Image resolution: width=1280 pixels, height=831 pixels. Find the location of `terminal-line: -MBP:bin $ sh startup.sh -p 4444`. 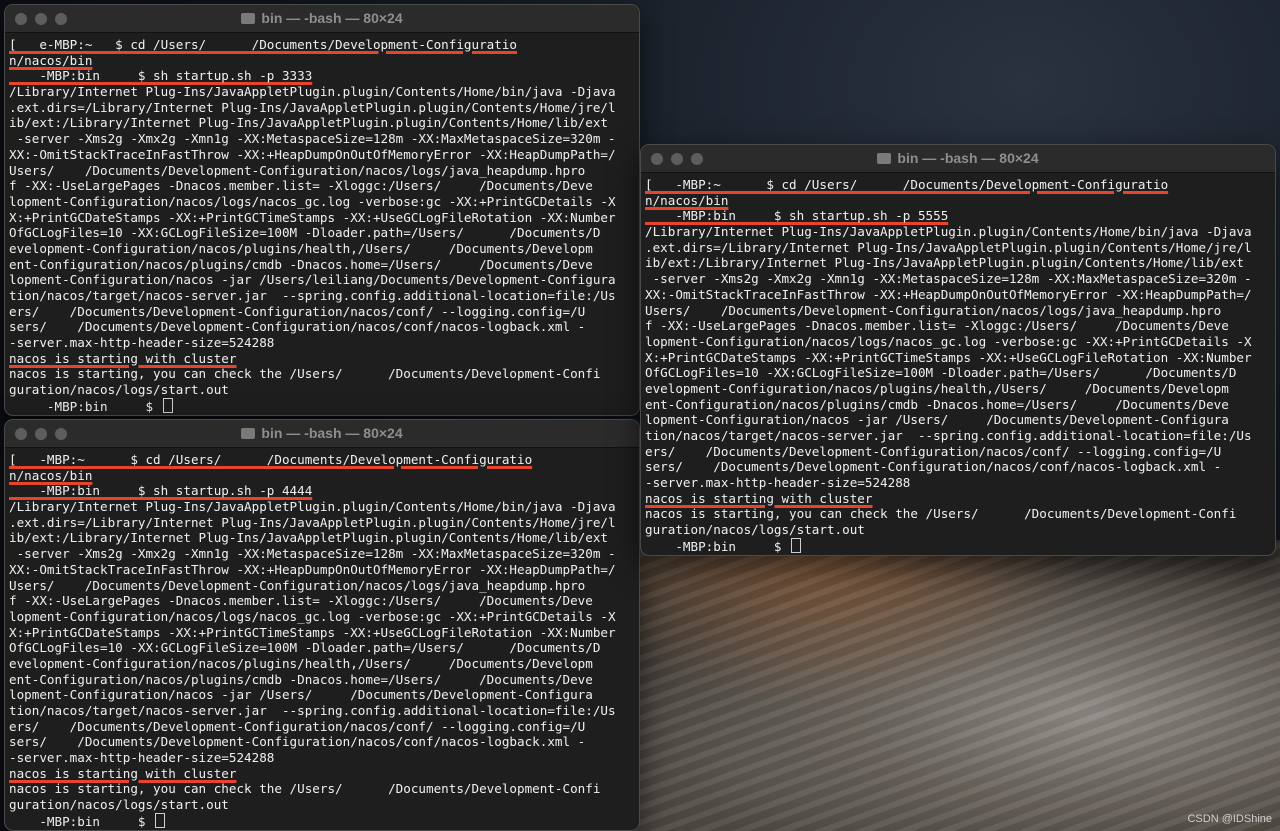

terminal-line: -MBP:bin $ sh startup.sh -p 4444 is located at coordinates (161, 491).